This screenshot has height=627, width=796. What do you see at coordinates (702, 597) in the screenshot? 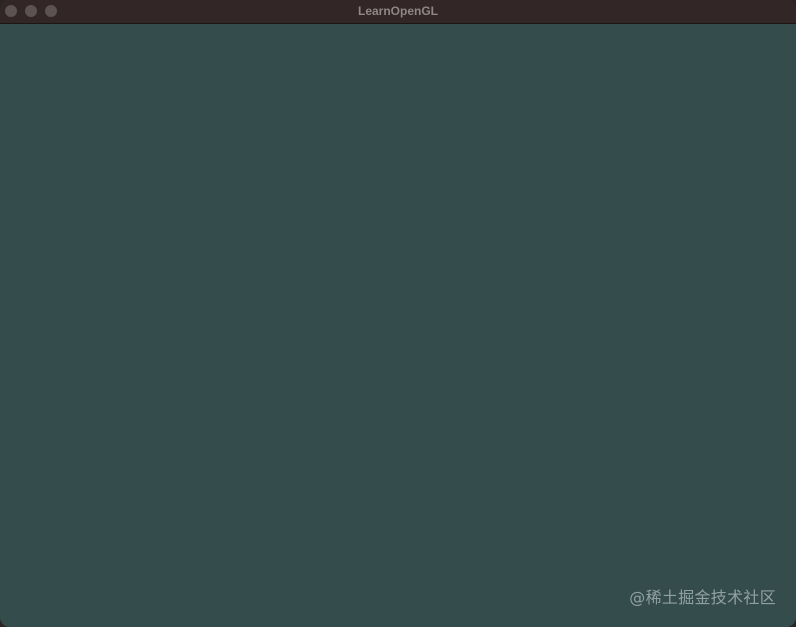
I see `watermark: @稀土掘金技术社区` at bounding box center [702, 597].